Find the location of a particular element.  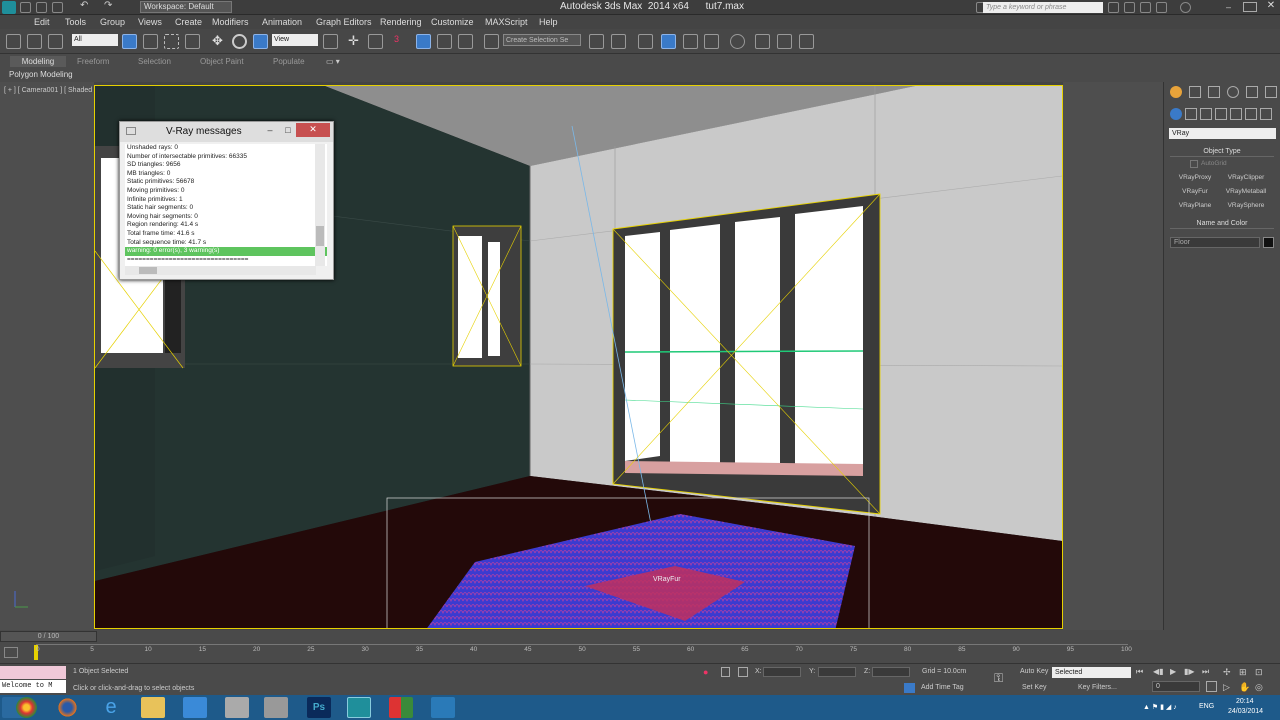

play-icon: ▶ is located at coordinates (1173, 671).